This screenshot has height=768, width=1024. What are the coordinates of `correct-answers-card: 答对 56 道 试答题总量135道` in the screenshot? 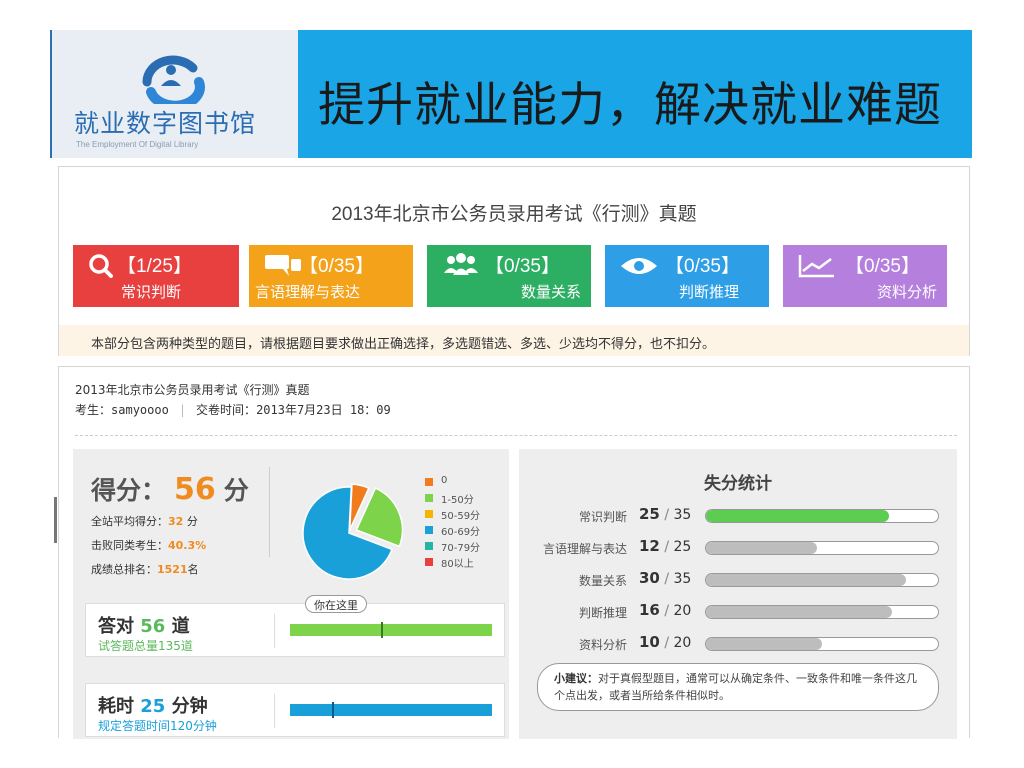 It's located at (295, 630).